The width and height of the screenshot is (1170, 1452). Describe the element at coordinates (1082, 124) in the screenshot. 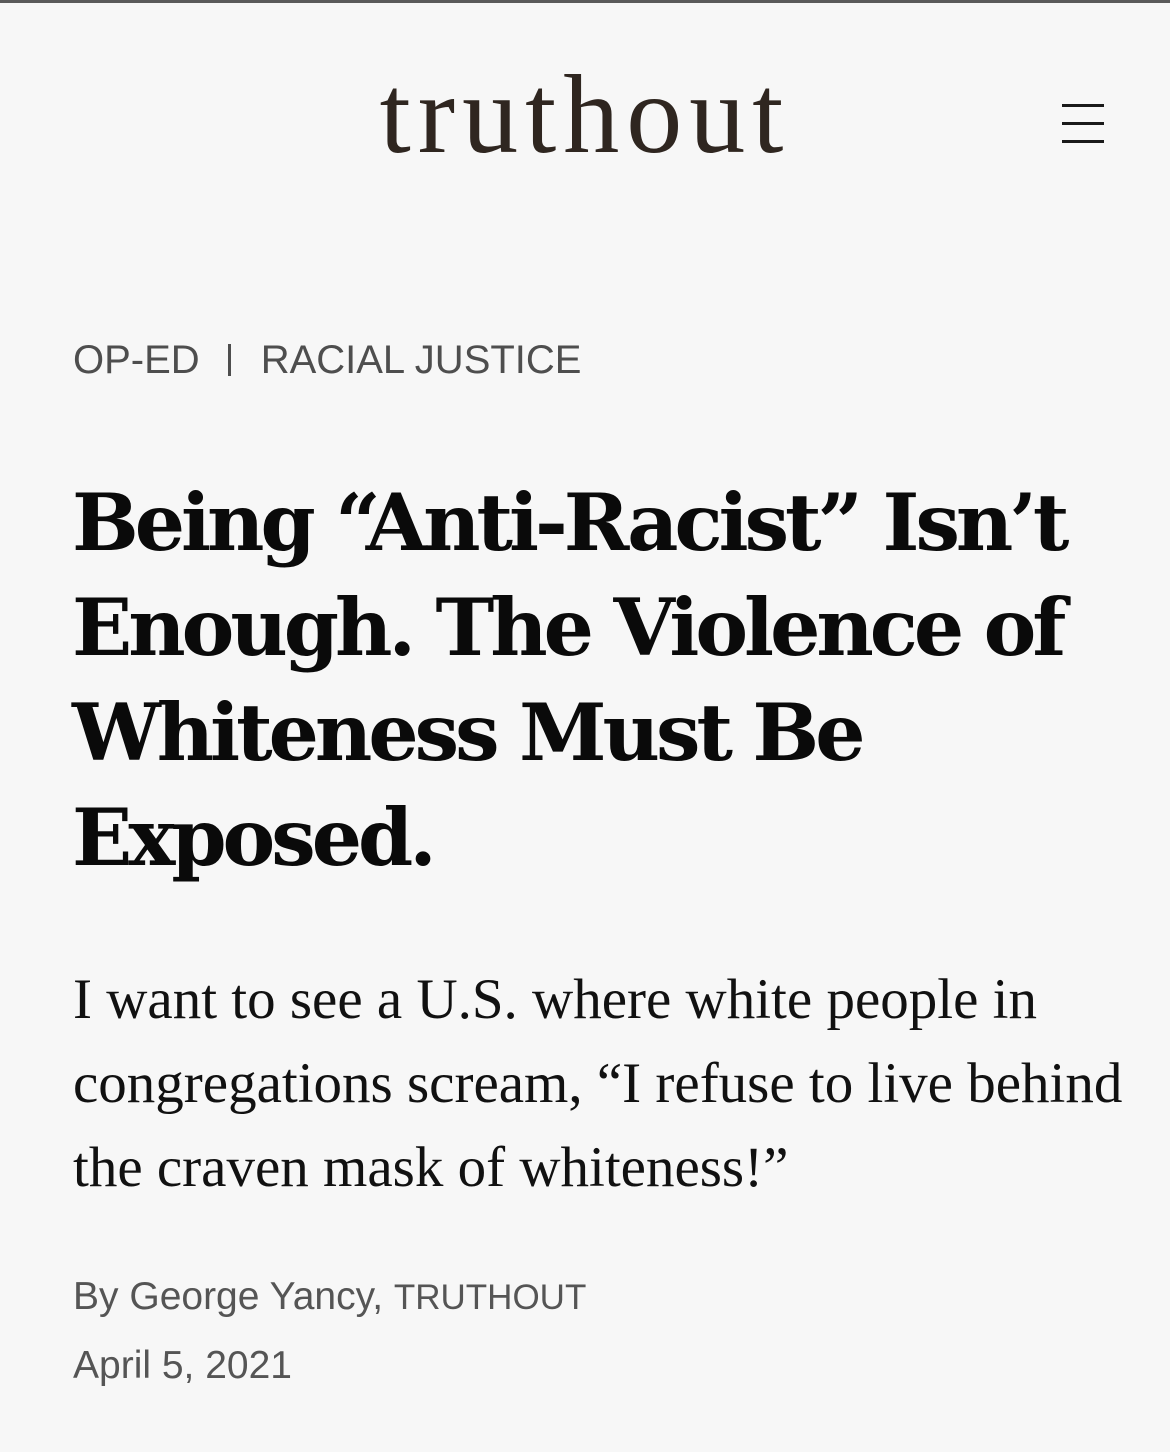

I see `menu-button` at that location.